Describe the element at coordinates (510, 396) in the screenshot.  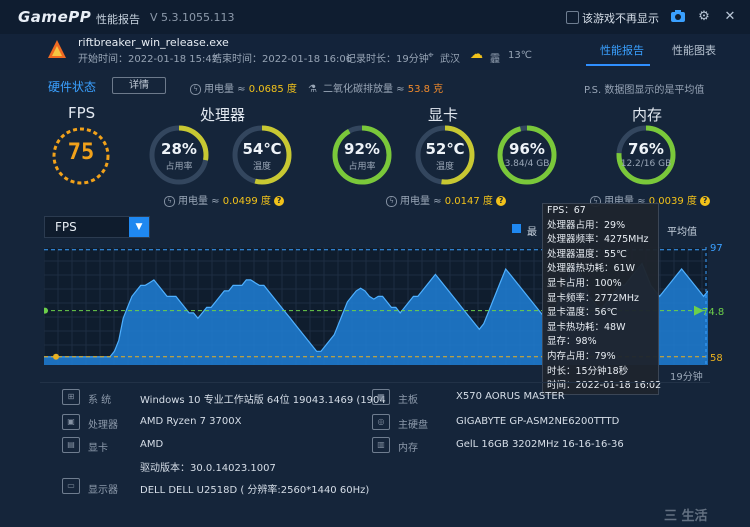
I see `board-info-value: X570 AORUS MASTER` at that location.